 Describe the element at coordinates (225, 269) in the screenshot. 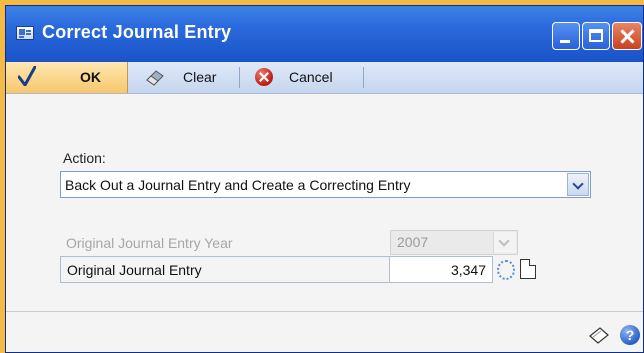

I see `original-journal-entry-label-cell: Original Journal Entry` at that location.